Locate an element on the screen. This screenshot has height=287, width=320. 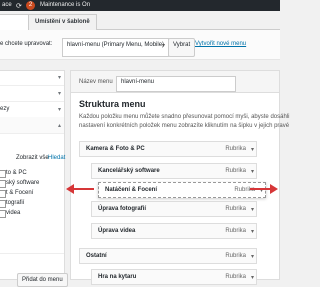
accordion-section-links: ezy ▾ is located at coordinates (32, 109).